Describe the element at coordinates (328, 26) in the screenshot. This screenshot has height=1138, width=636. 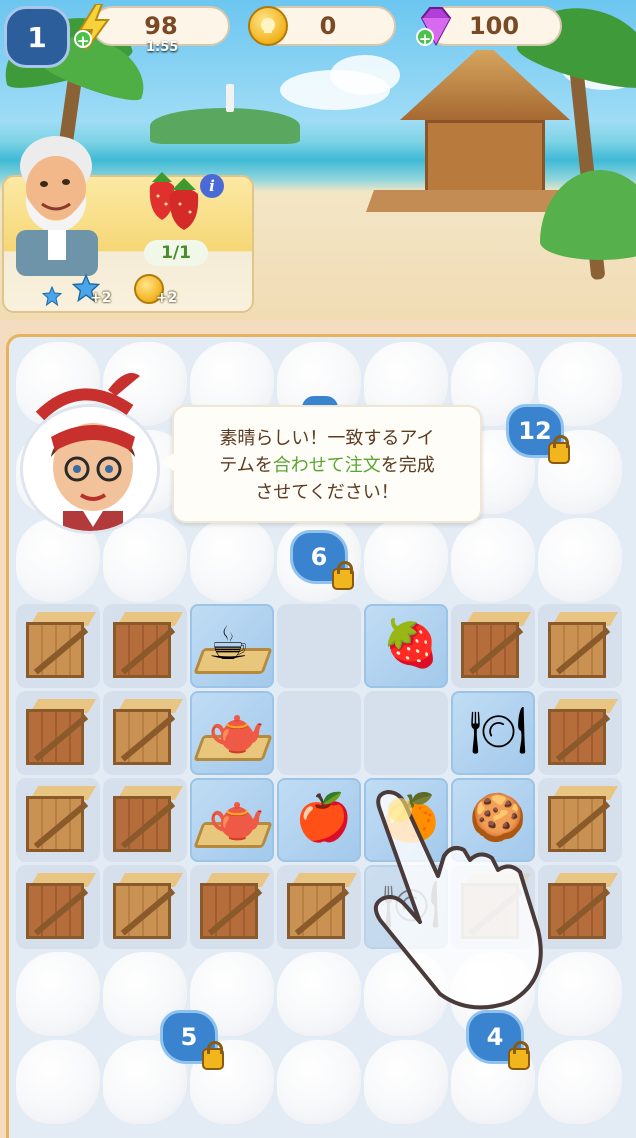
I see `coin-value: 0` at that location.